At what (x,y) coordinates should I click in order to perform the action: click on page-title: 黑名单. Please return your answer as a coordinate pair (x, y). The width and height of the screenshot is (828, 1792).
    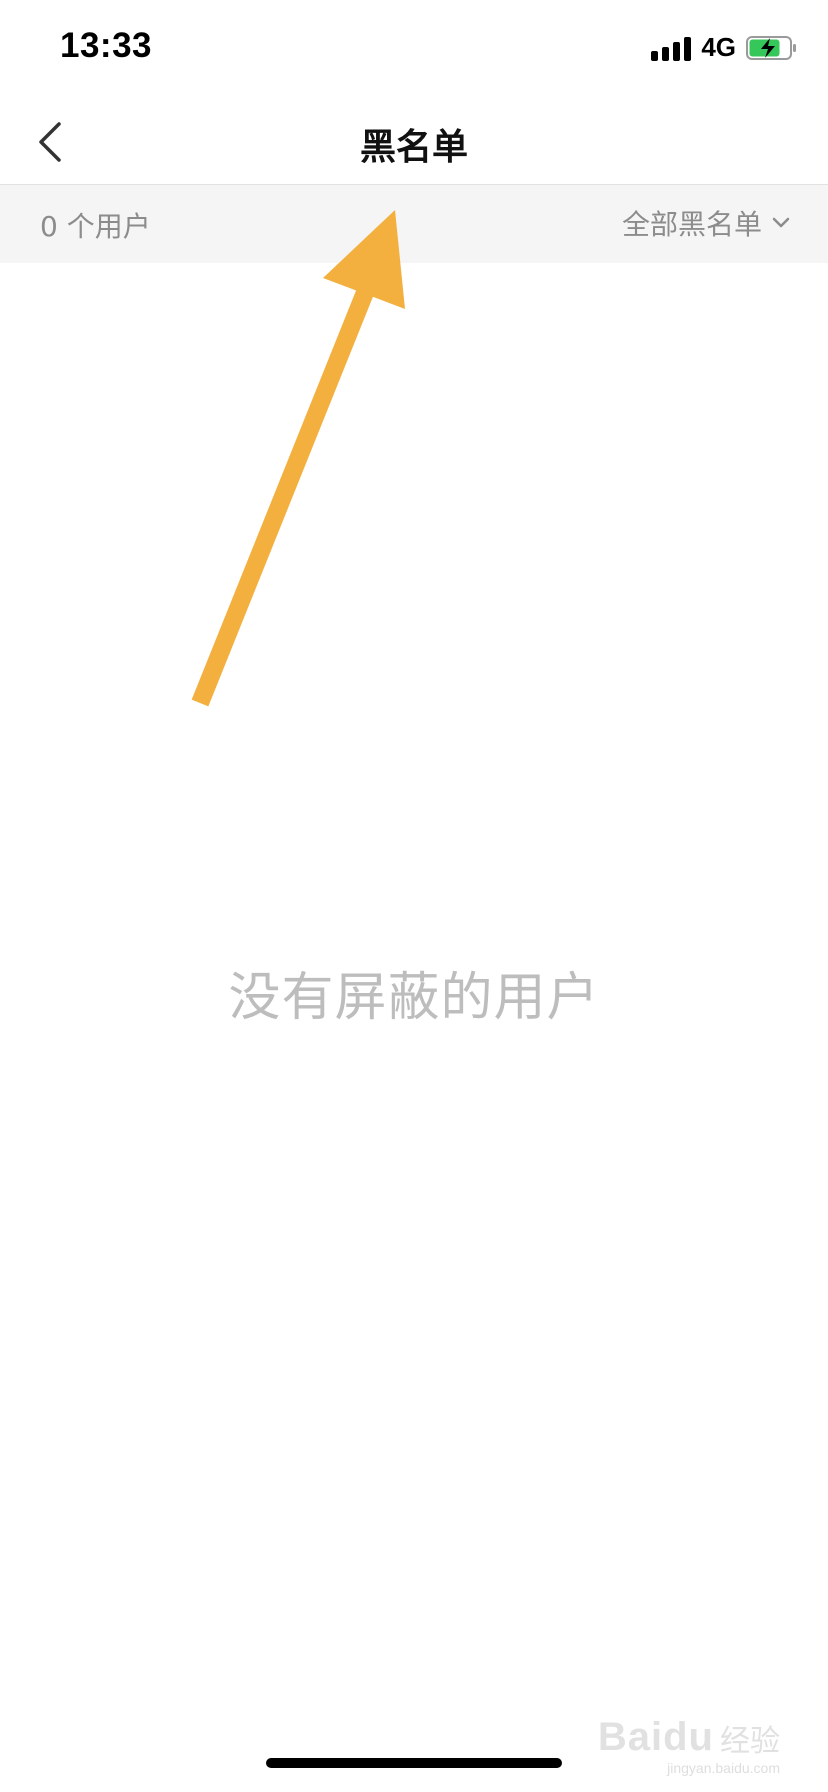
    Looking at the image, I should click on (413, 147).